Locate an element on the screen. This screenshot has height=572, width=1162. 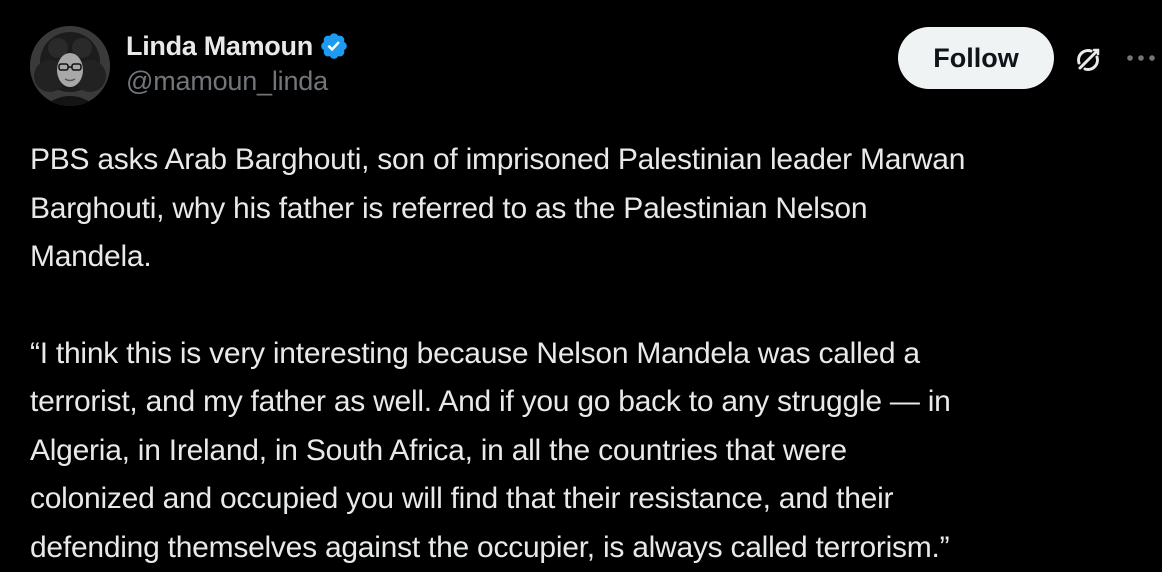
verified-badge-icon is located at coordinates (334, 46).